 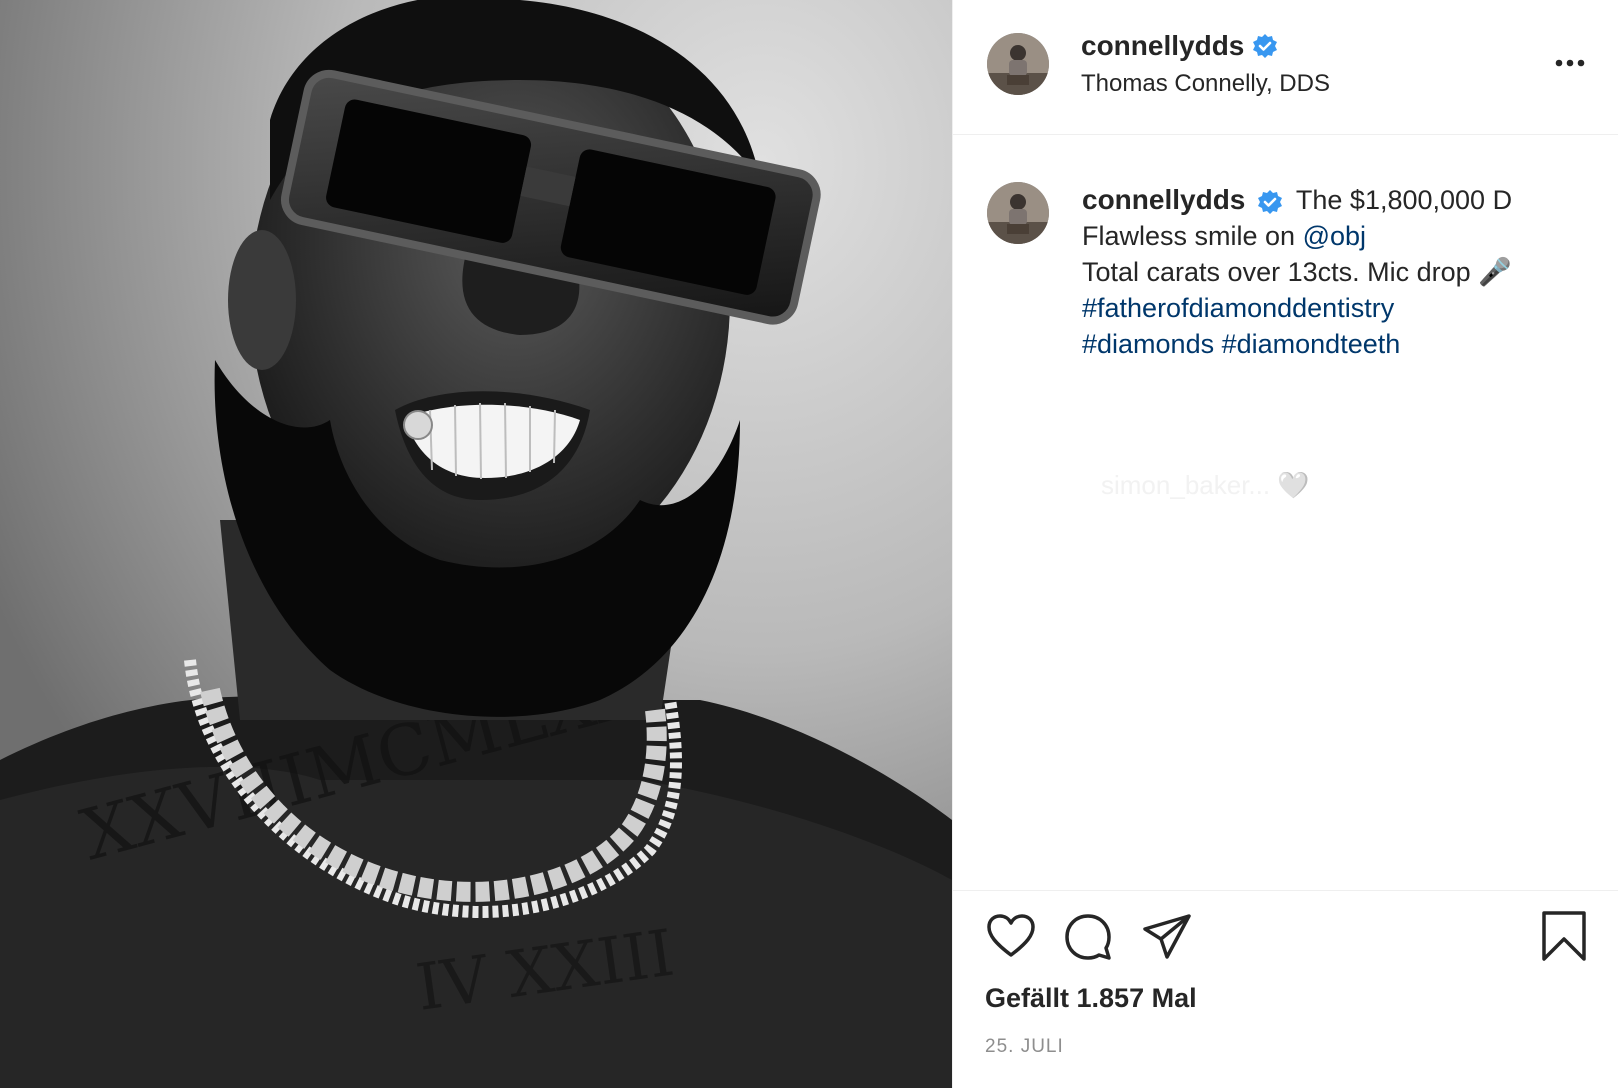 What do you see at coordinates (1162, 46) in the screenshot?
I see `username-text: connellydds` at bounding box center [1162, 46].